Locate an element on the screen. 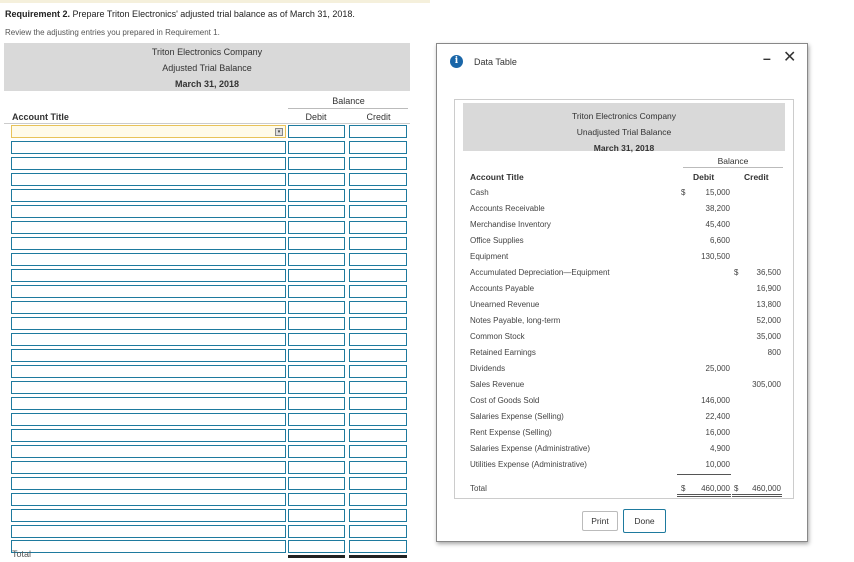 The height and width of the screenshot is (562, 854). total-double-underline is located at coordinates (704, 495).